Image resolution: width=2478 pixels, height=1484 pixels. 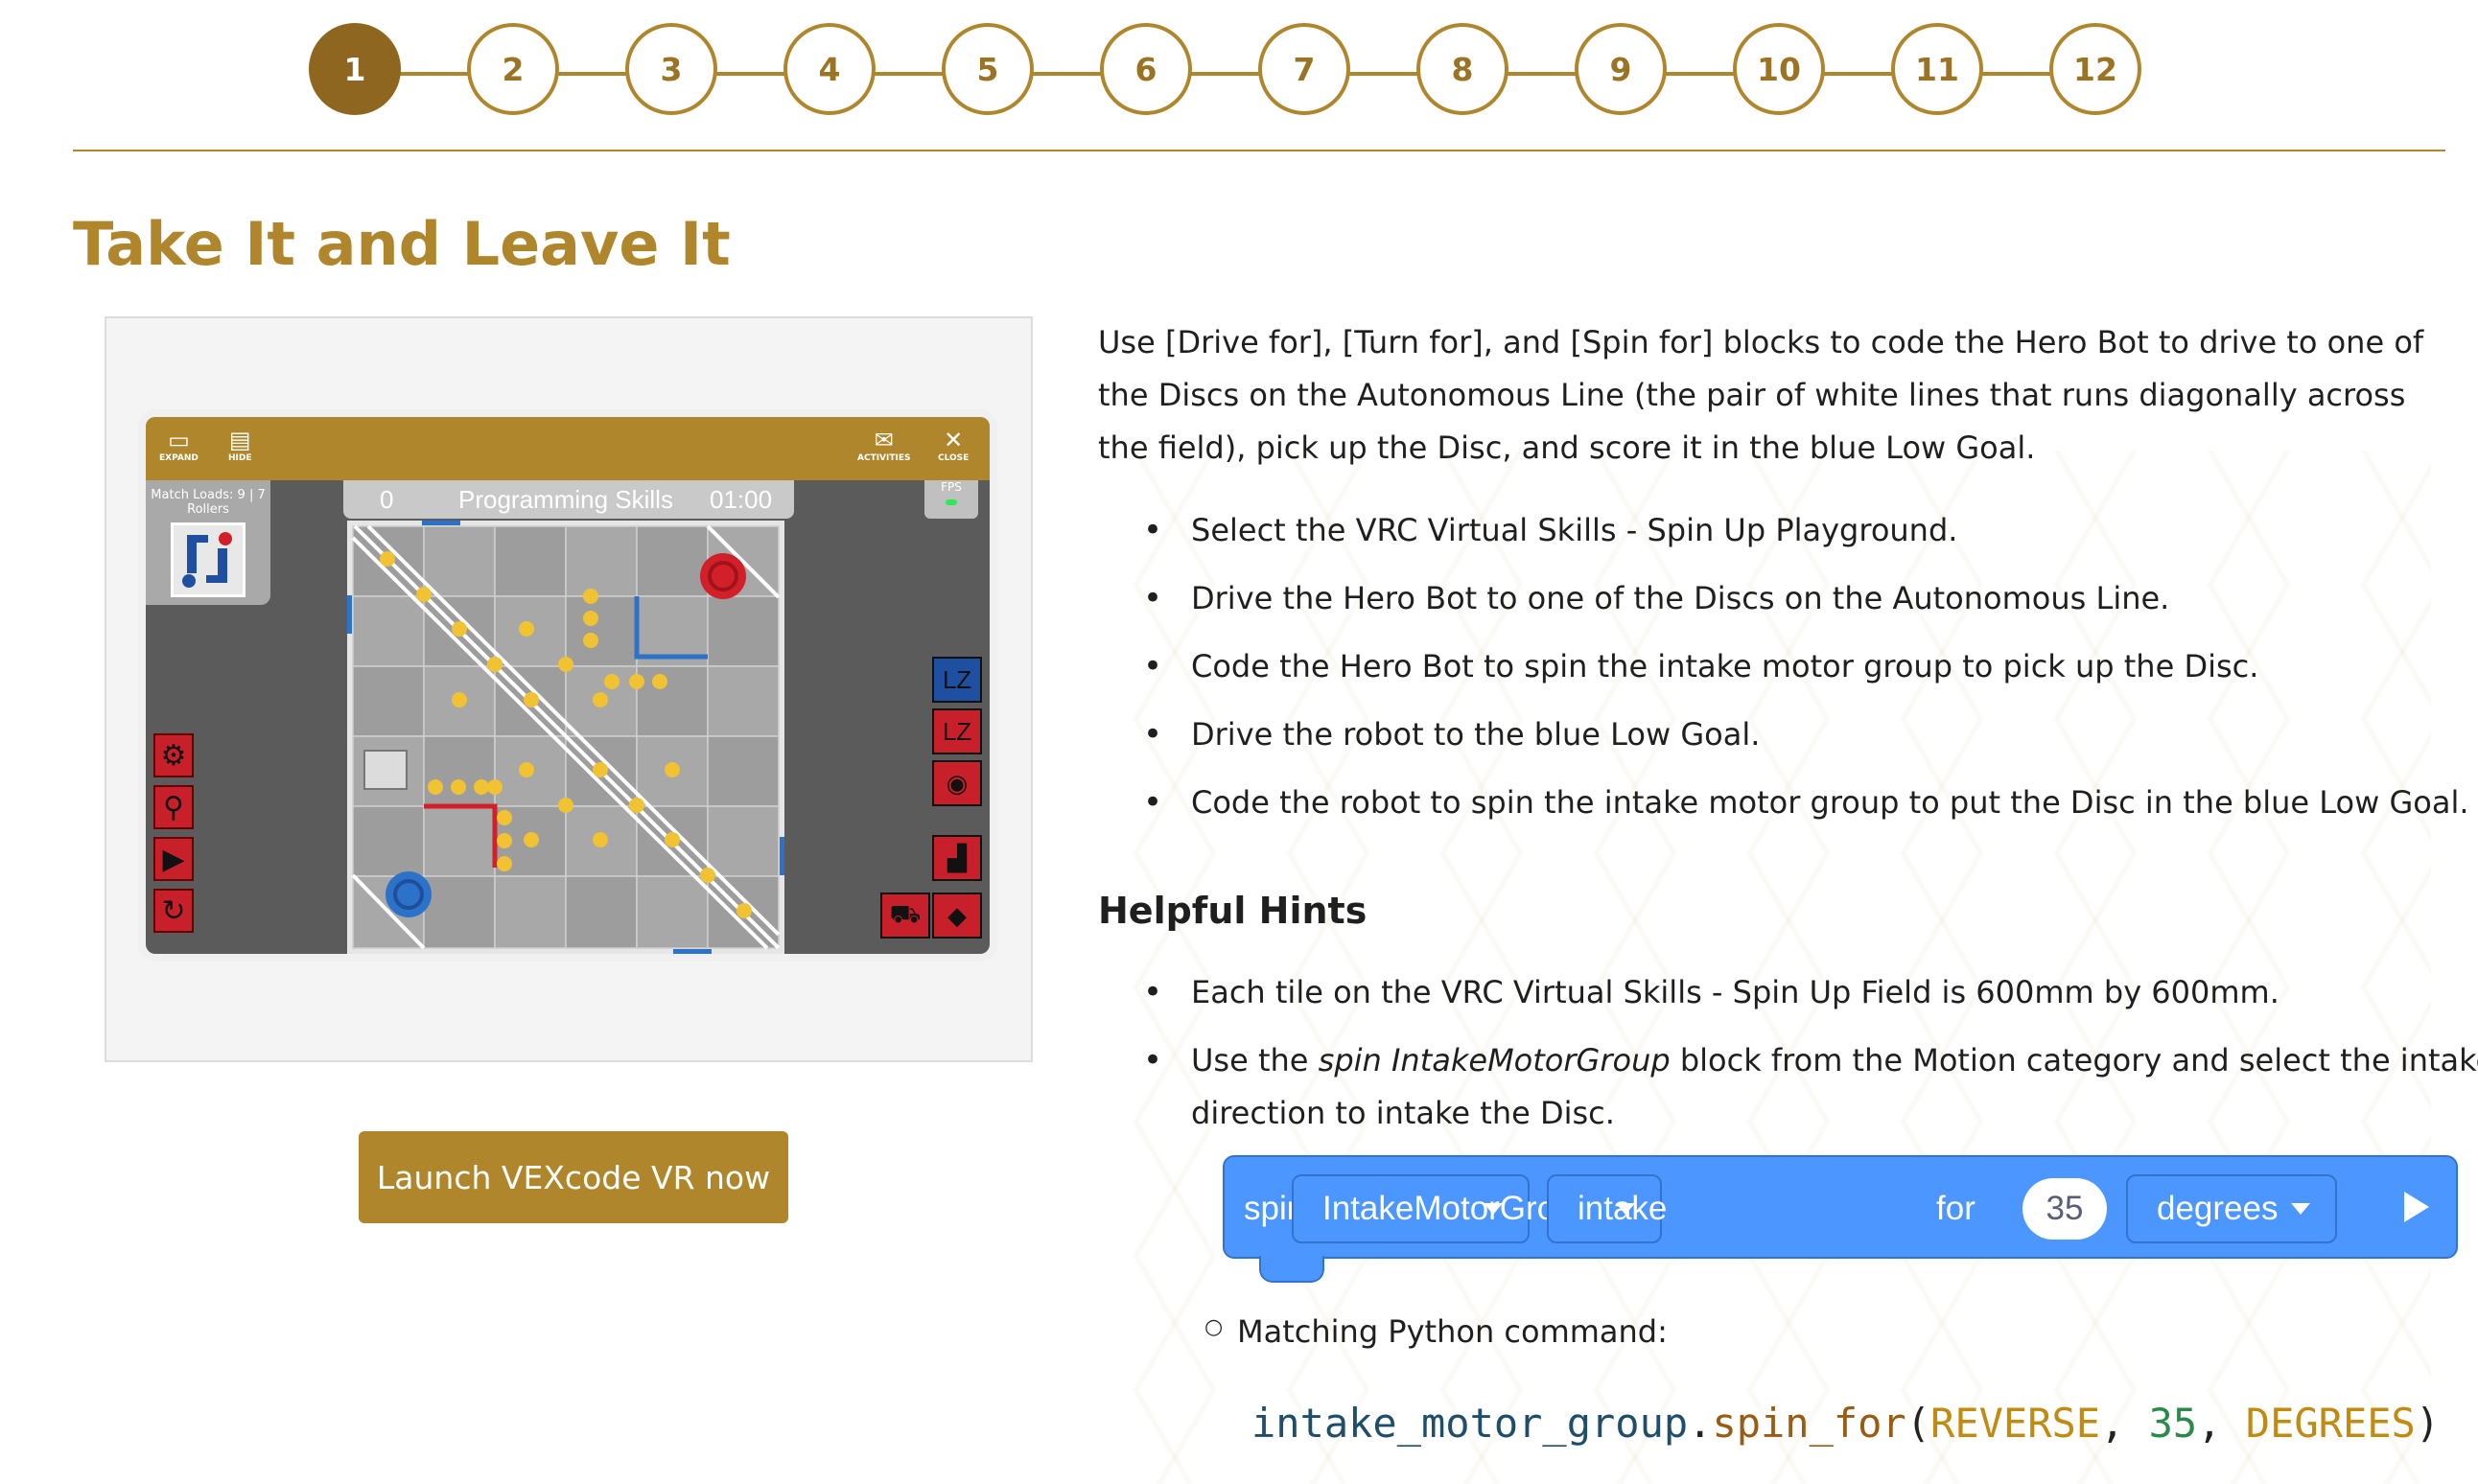 I want to click on python-label: Matching Python command:, so click(x=1436, y=1332).